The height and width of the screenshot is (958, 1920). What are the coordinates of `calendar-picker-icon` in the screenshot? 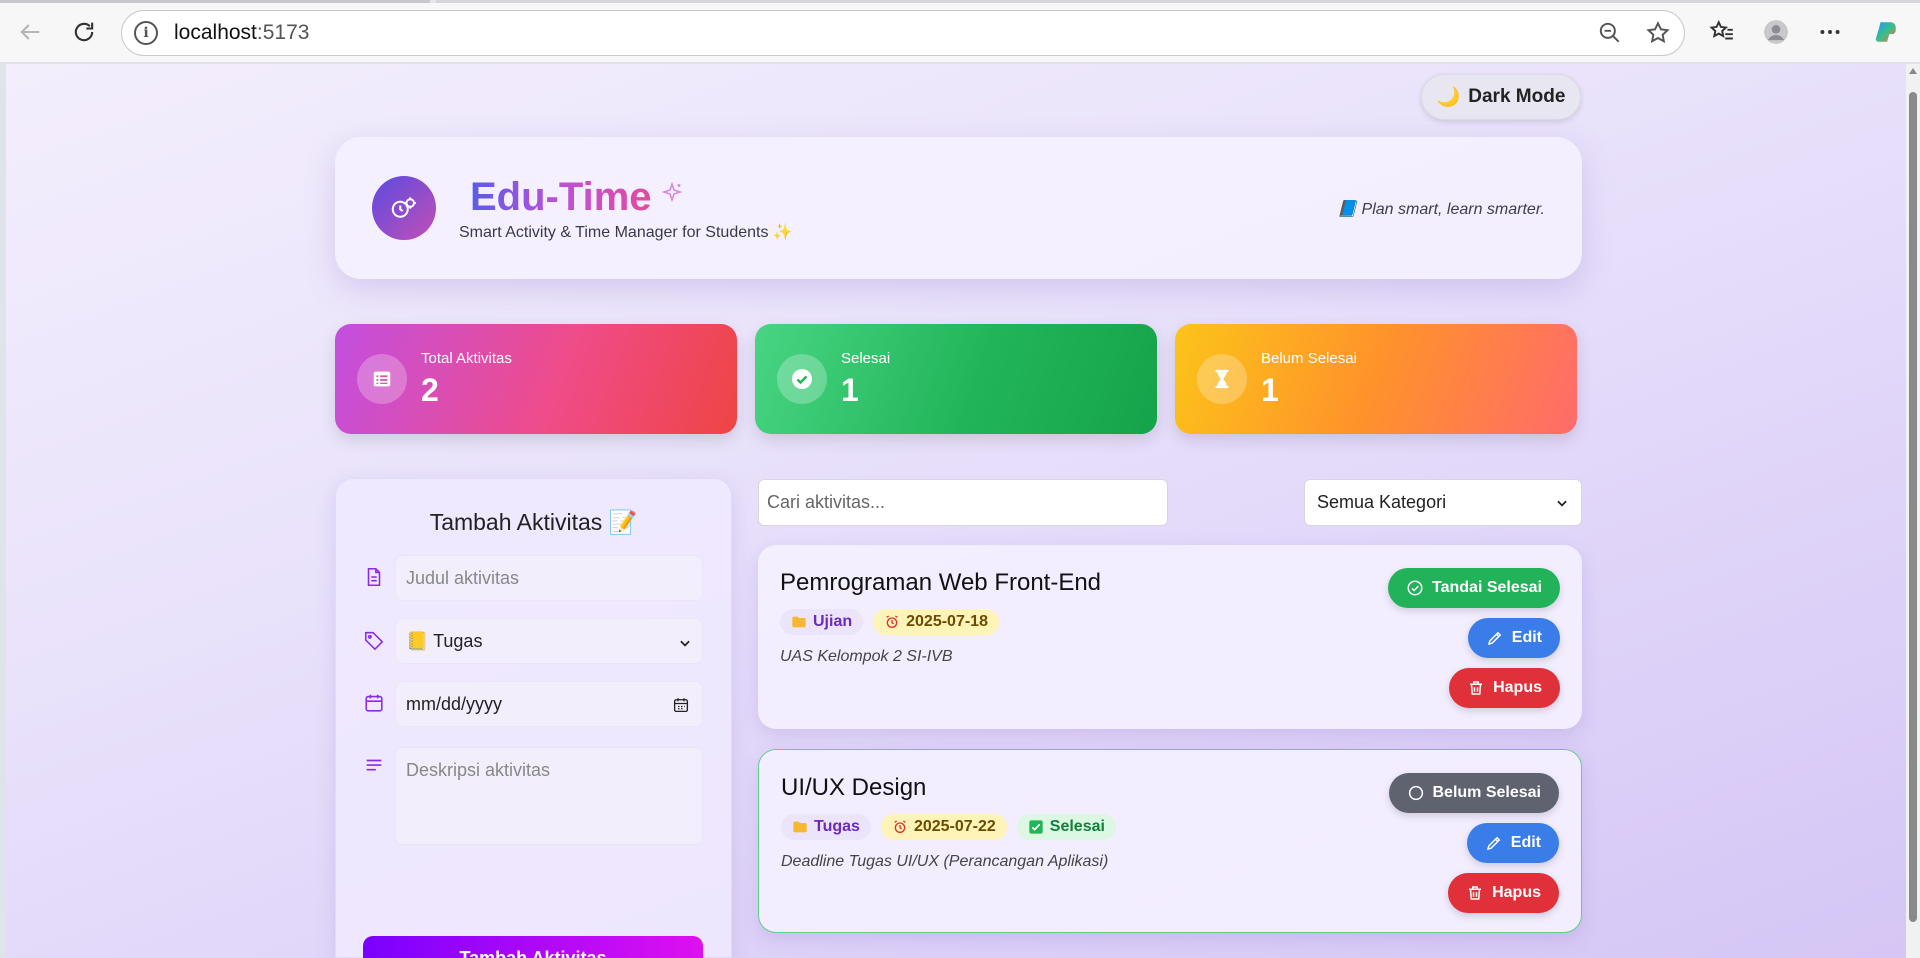 It's located at (681, 705).